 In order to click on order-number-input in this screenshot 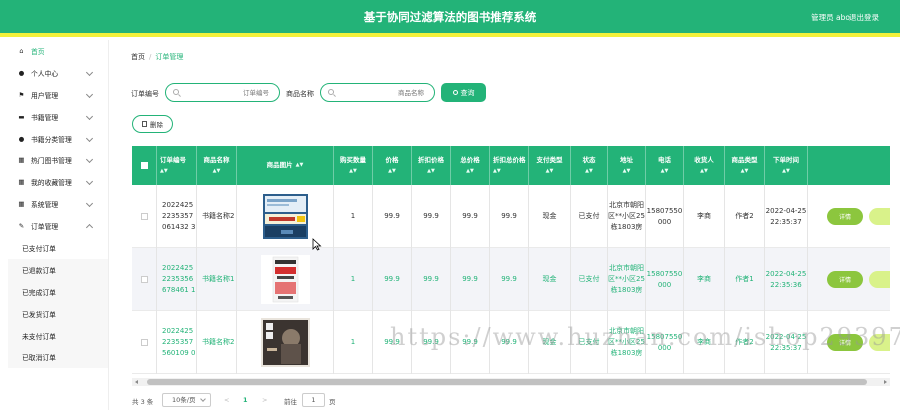, I will do `click(234, 93)`.